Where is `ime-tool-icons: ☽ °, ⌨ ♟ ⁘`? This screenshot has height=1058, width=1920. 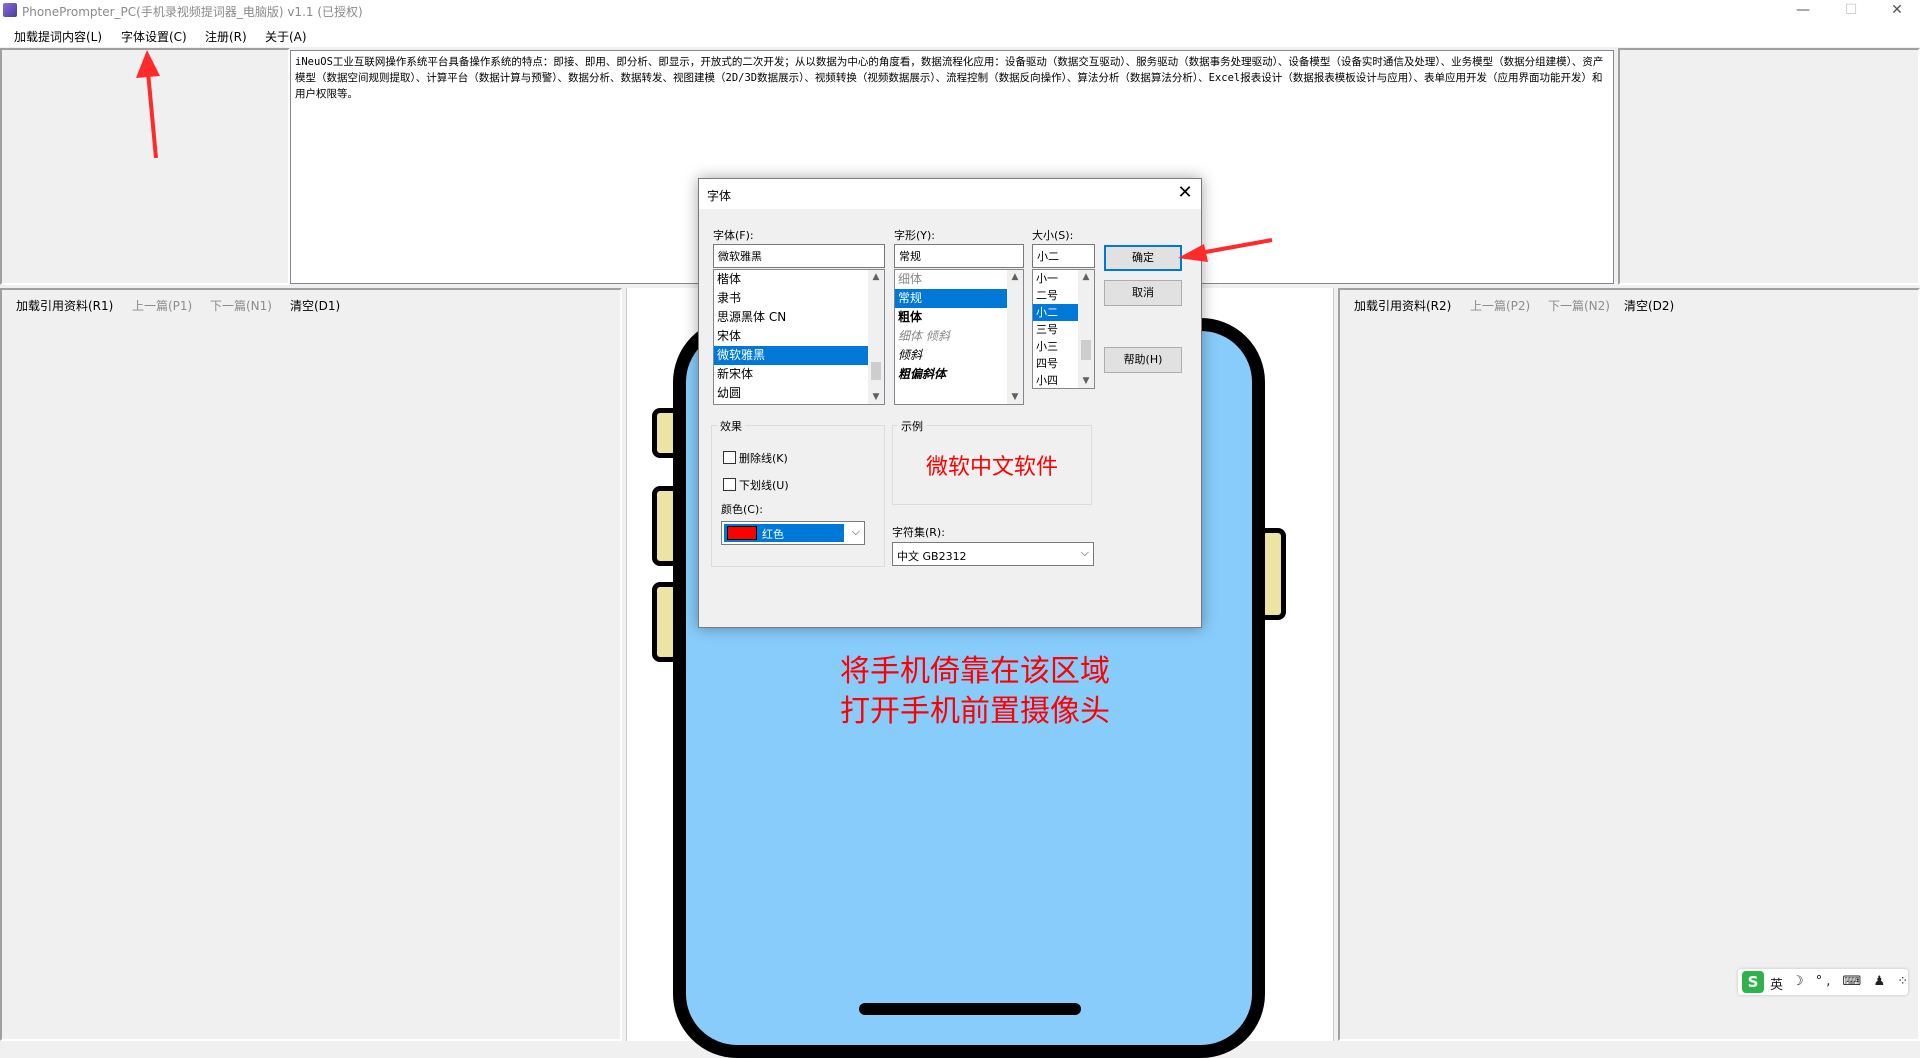
ime-tool-icons: ☽ °, ⌨ ♟ ⁘ is located at coordinates (1852, 981).